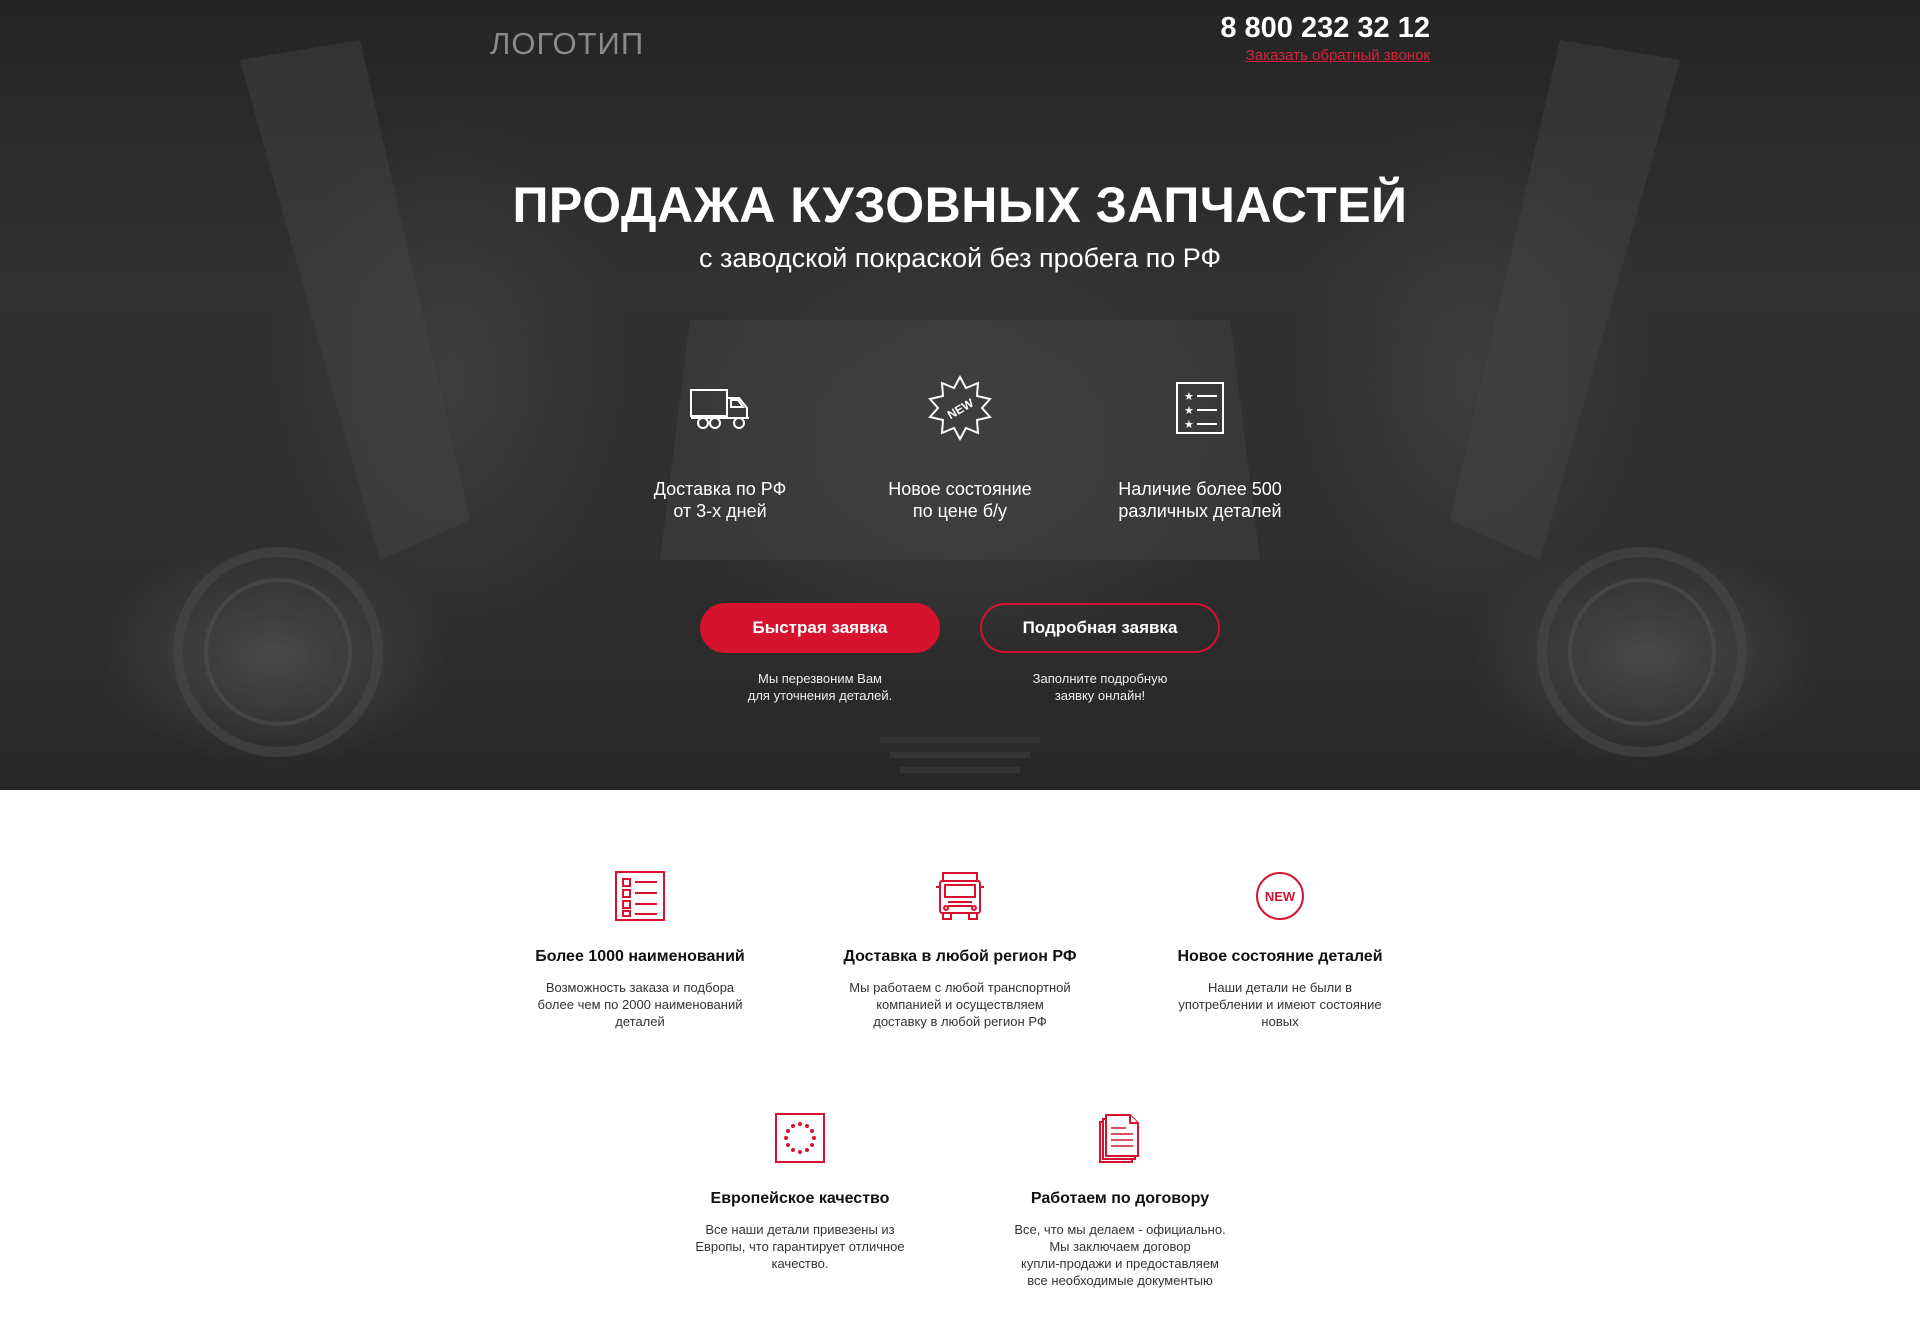  I want to click on benefit-title: Работаем по договору, so click(1120, 1198).